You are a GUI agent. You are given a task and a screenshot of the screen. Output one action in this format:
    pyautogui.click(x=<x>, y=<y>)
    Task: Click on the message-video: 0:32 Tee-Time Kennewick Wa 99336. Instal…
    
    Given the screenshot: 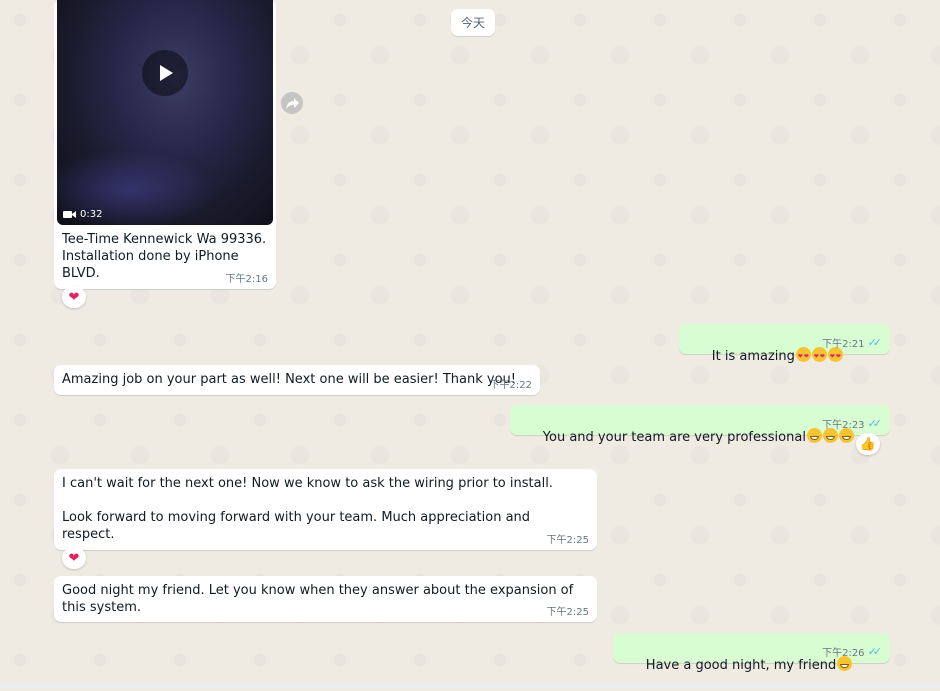 What is the action you would take?
    pyautogui.click(x=165, y=144)
    